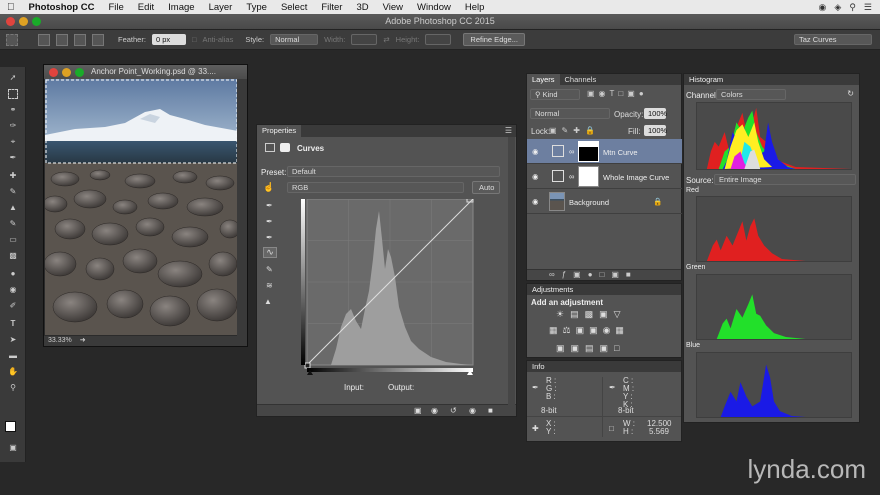 The image size is (880, 495). Describe the element at coordinates (181, 7) in the screenshot. I see `menu-image: Image` at that location.